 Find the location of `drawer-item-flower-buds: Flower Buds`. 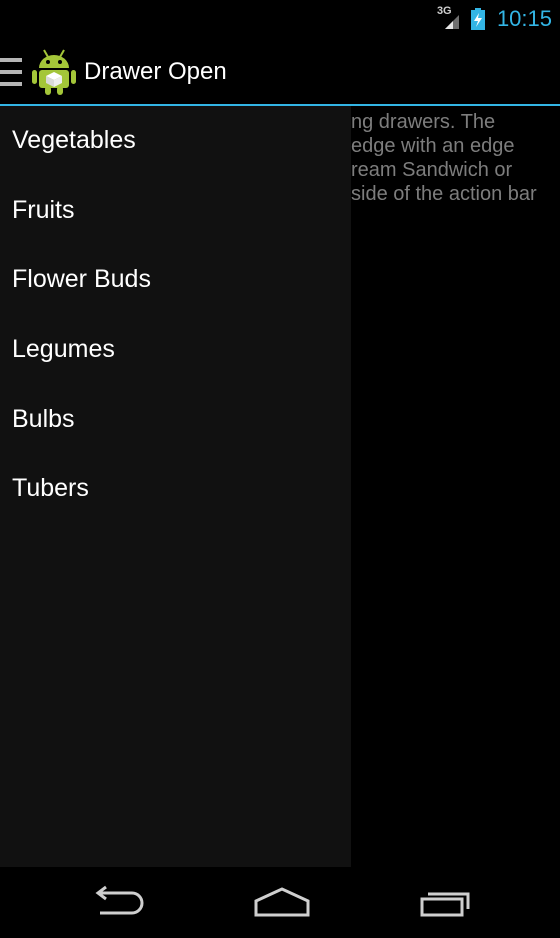

drawer-item-flower-buds: Flower Buds is located at coordinates (175, 280).